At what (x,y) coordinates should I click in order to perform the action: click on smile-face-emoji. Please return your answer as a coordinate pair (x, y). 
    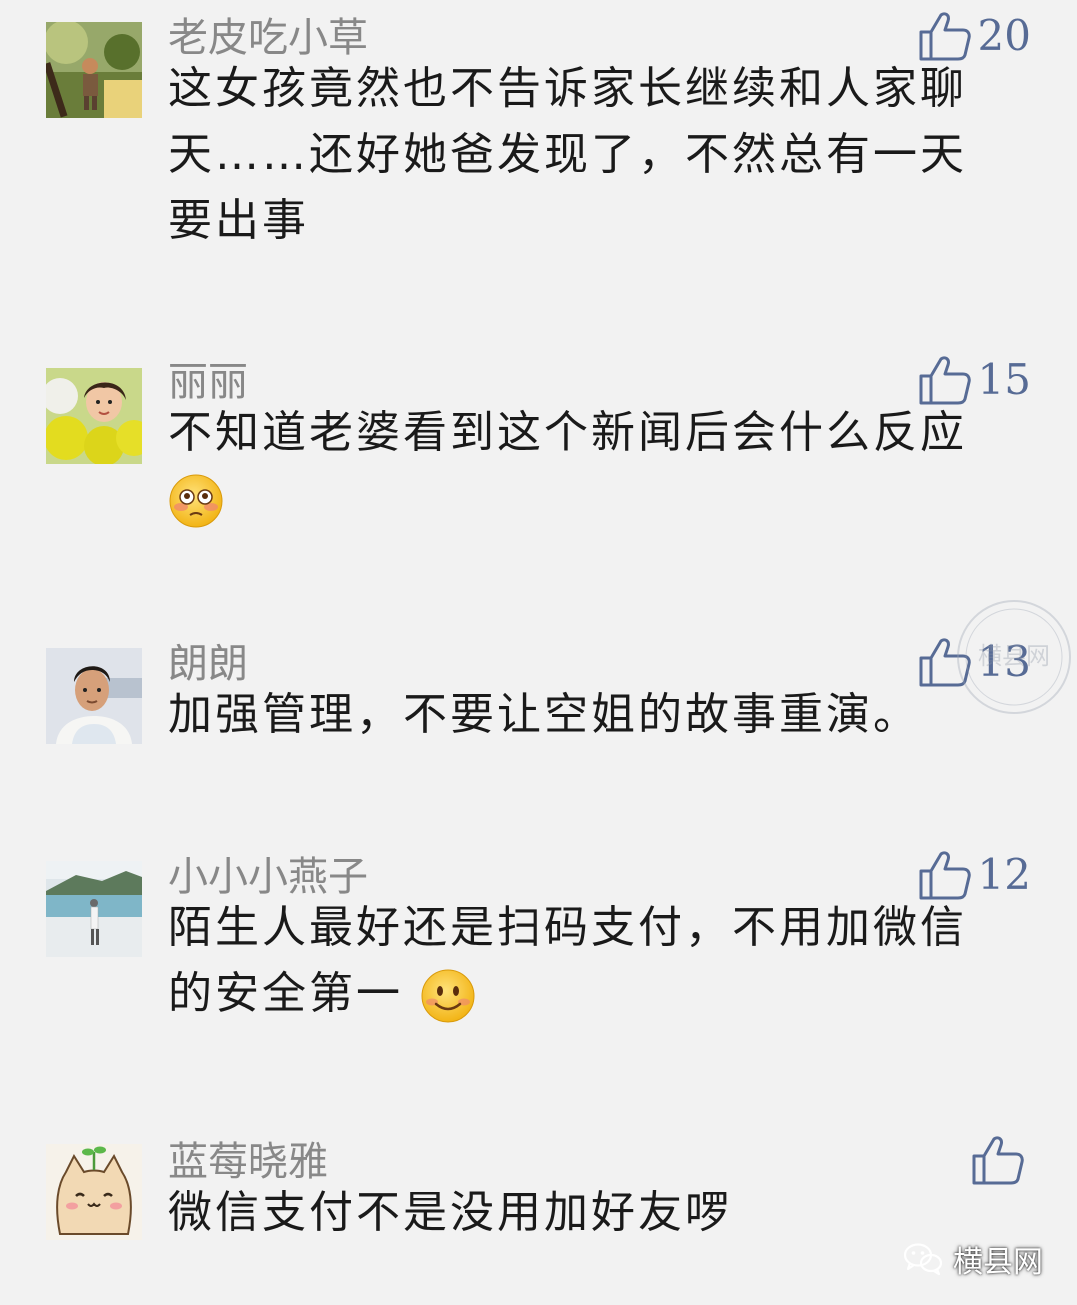
    Looking at the image, I should click on (448, 996).